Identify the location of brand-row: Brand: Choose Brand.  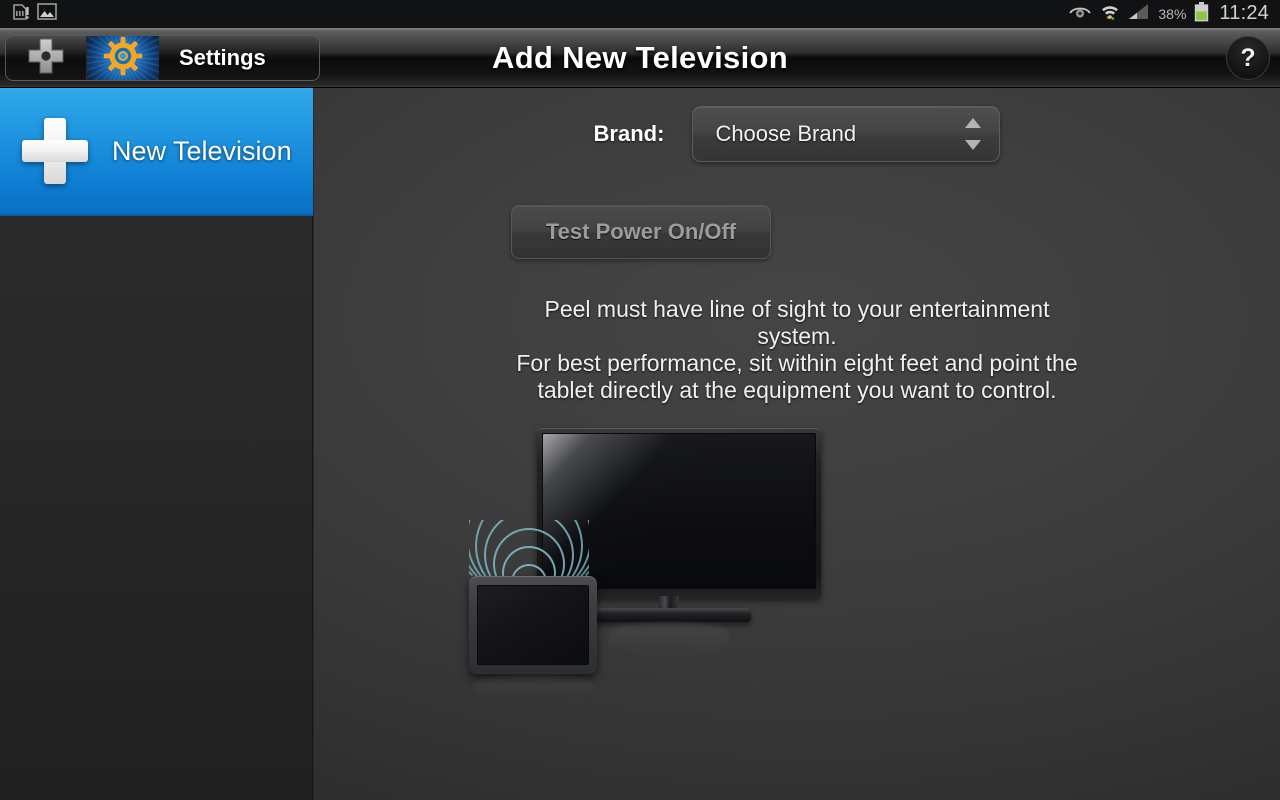
(797, 134).